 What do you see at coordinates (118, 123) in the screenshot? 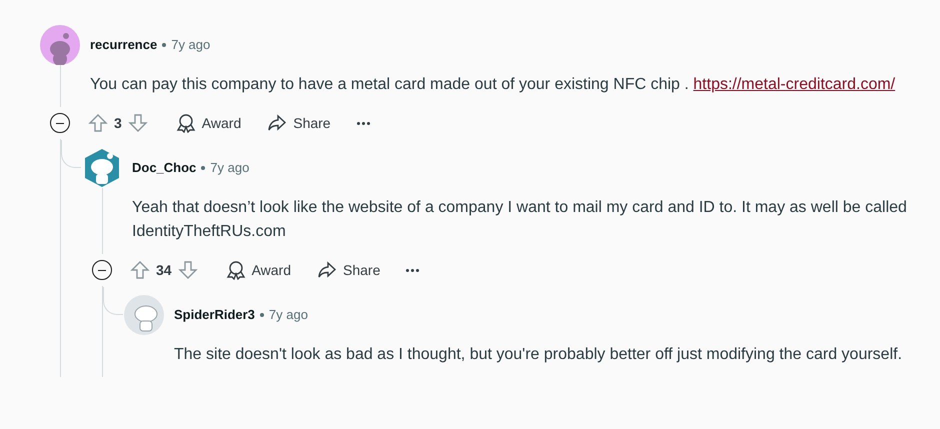
I see `vote-count: 3` at bounding box center [118, 123].